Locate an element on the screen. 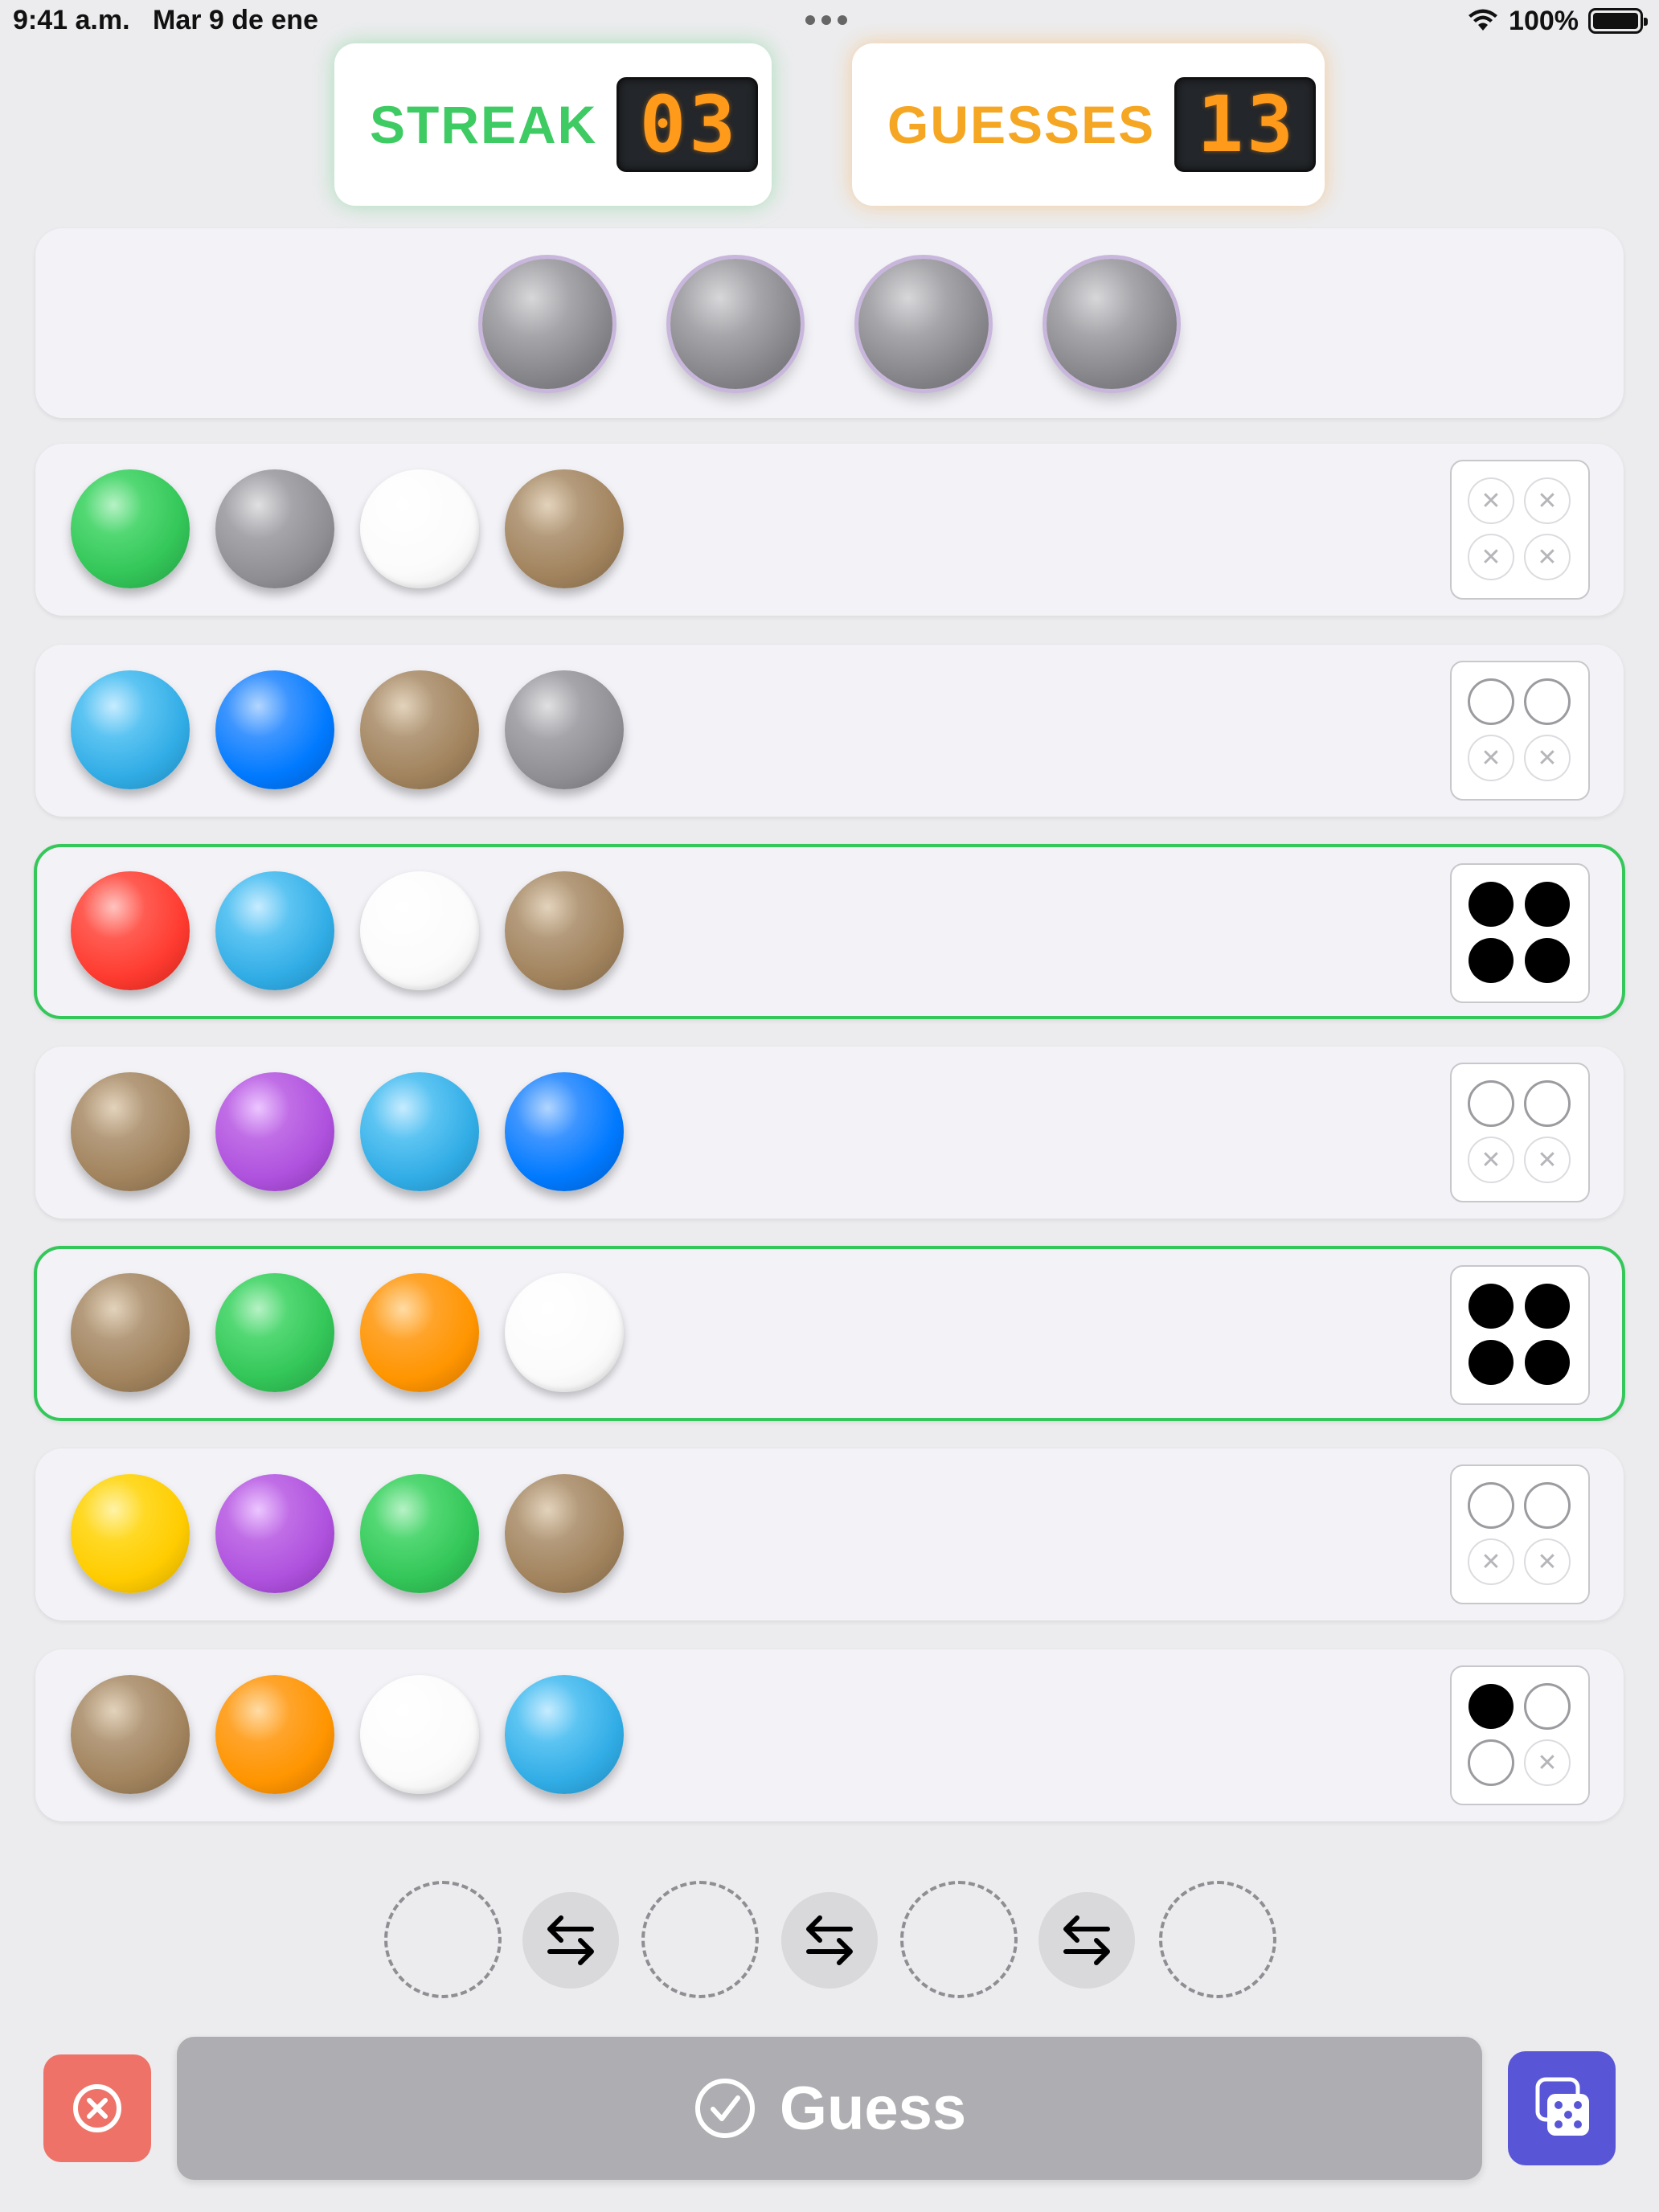 Image resolution: width=1659 pixels, height=2212 pixels. status-indicators: 100% is located at coordinates (1557, 21).